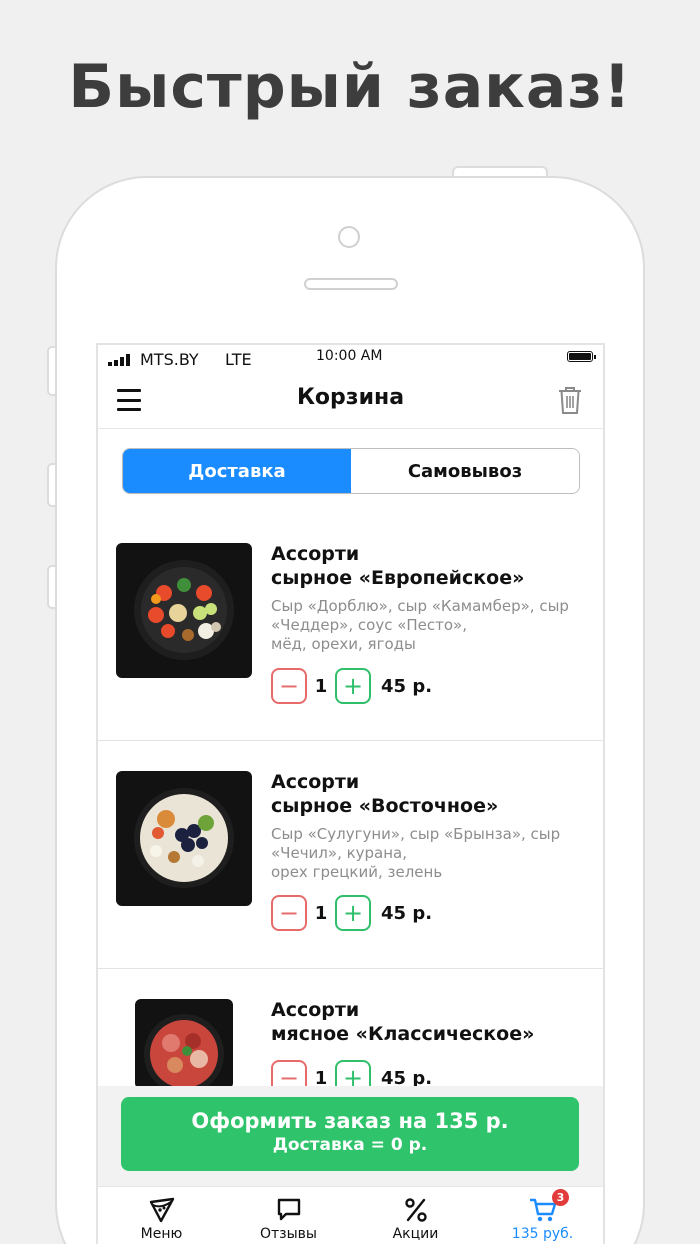  What do you see at coordinates (415, 1210) in the screenshot?
I see `percent-icon` at bounding box center [415, 1210].